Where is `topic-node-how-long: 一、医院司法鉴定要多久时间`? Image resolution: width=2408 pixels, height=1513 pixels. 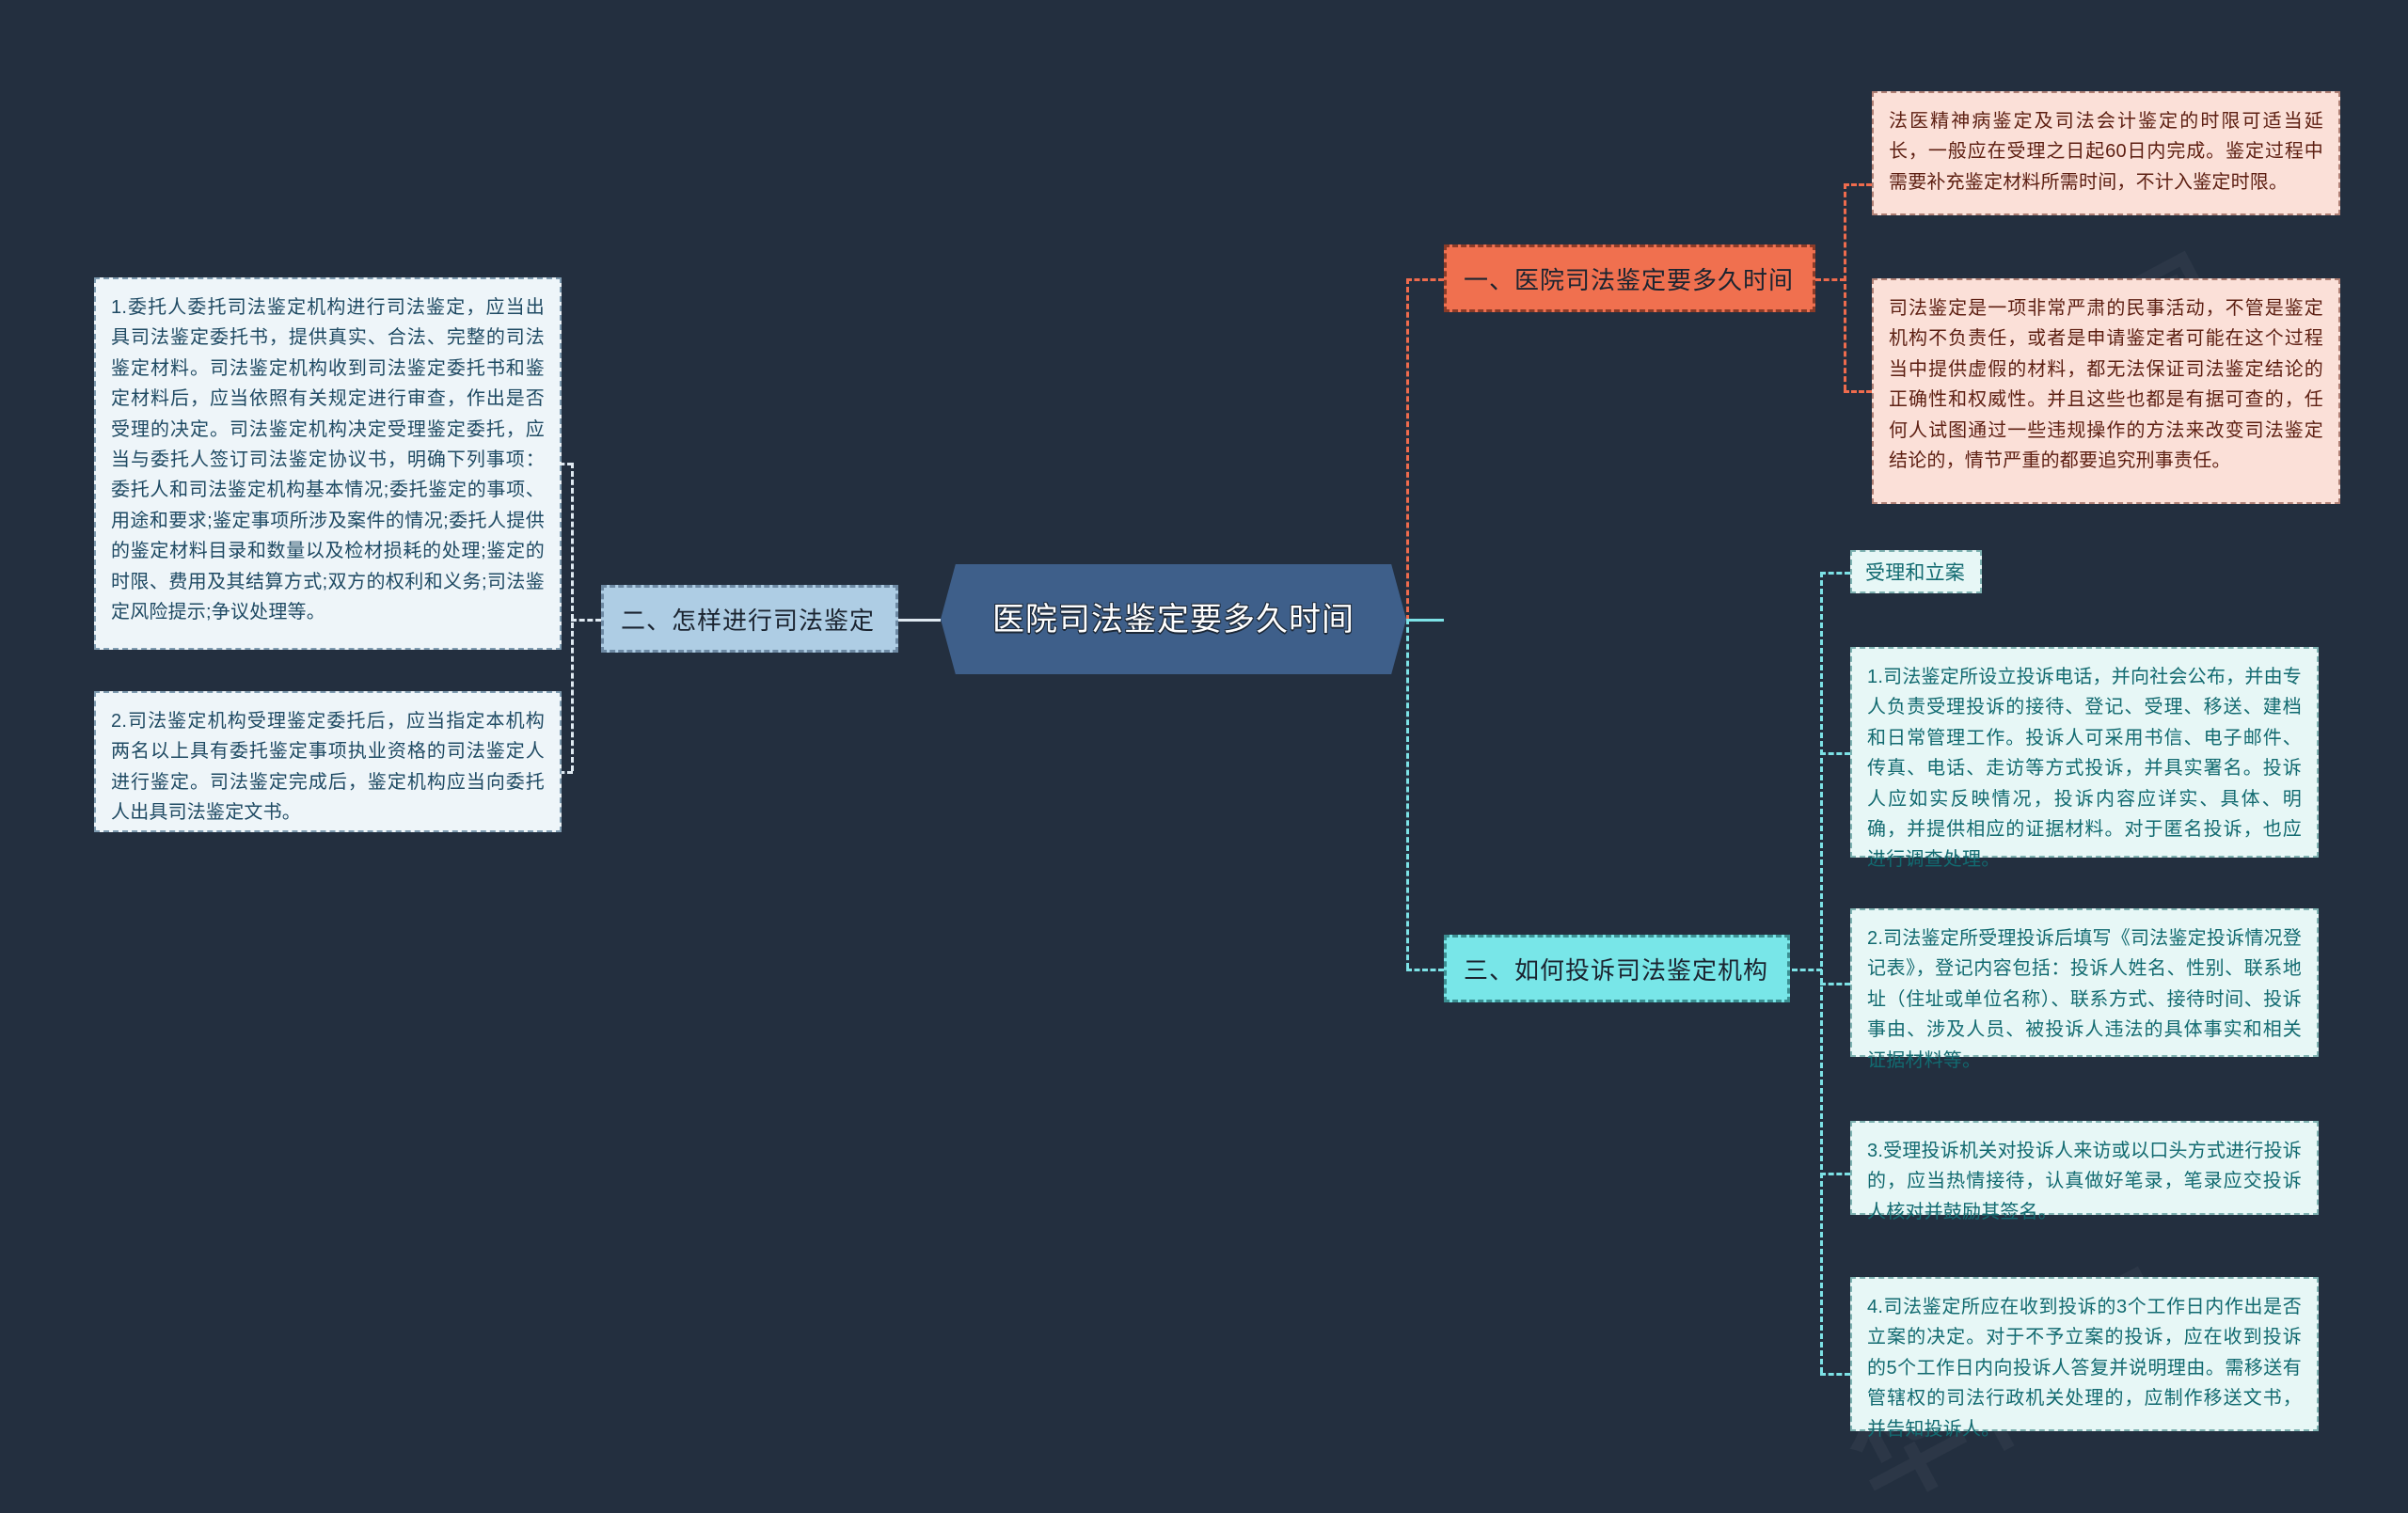
topic-node-how-long: 一、医院司法鉴定要多久时间 is located at coordinates (1630, 278).